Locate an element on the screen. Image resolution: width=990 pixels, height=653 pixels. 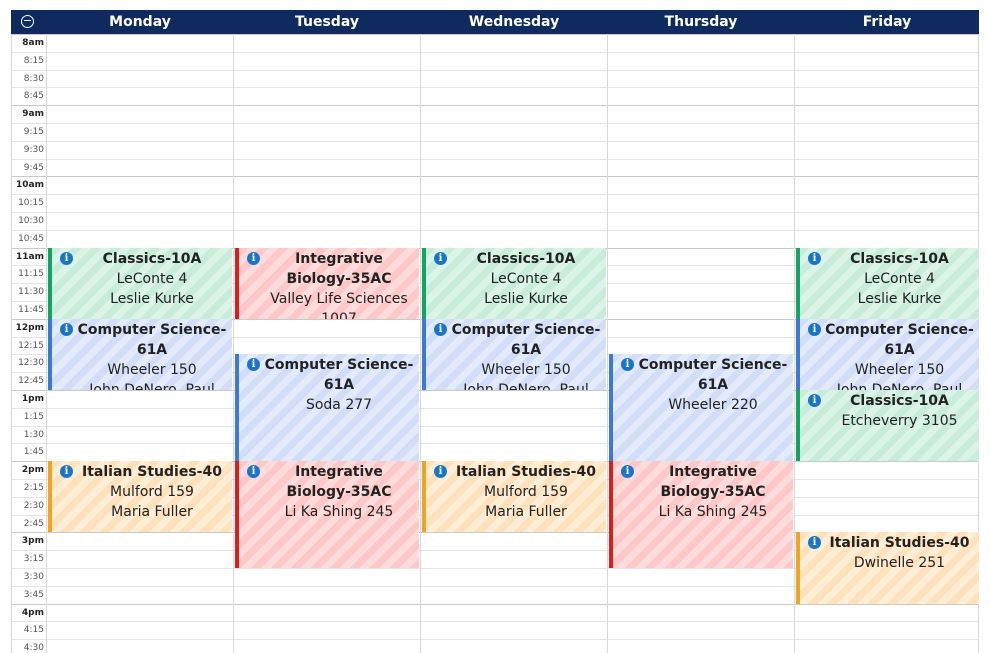
time-slot-row: 9:45 is located at coordinates (495, 167).